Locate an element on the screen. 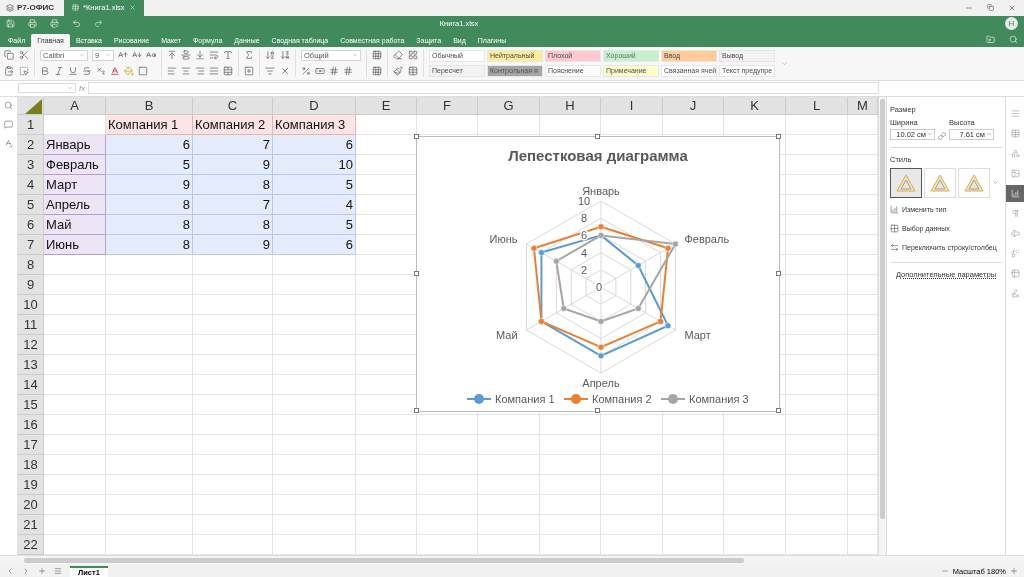 This screenshot has height=577, width=1024. underline-icon is located at coordinates (73, 71).